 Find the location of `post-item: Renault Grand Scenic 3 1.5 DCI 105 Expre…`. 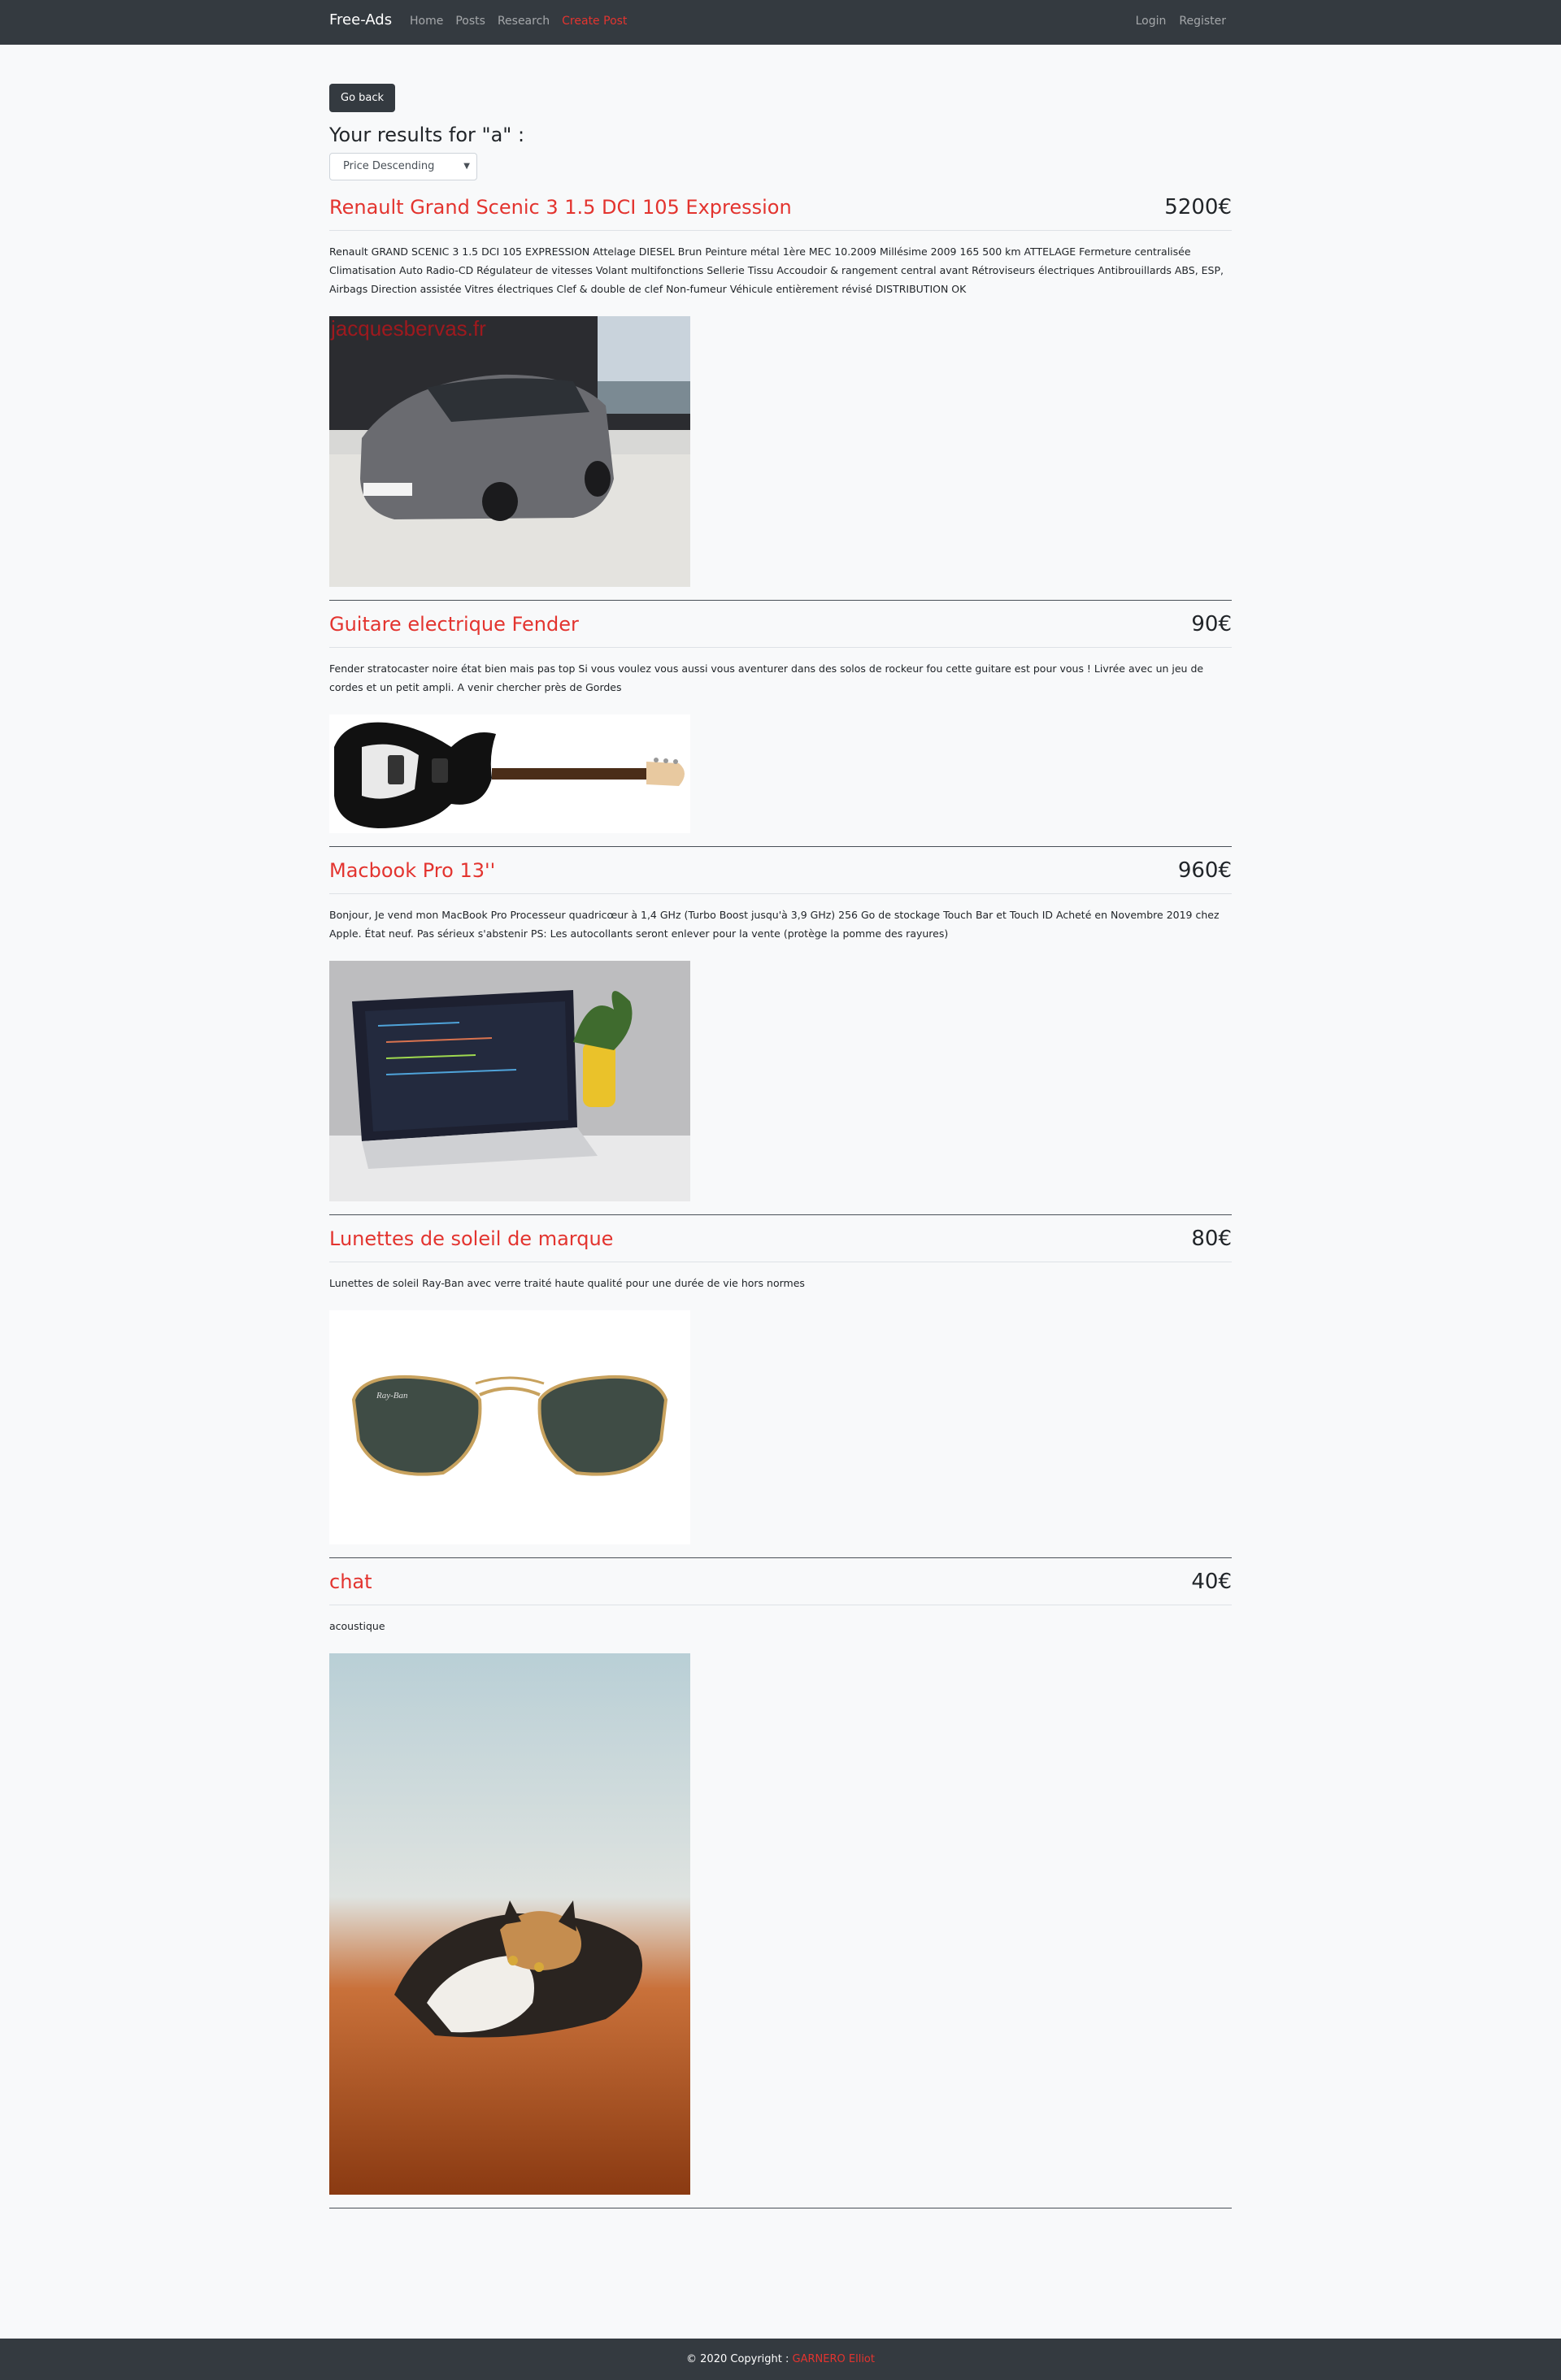

post-item: Renault Grand Scenic 3 1.5 DCI 105 Expre… is located at coordinates (780, 392).